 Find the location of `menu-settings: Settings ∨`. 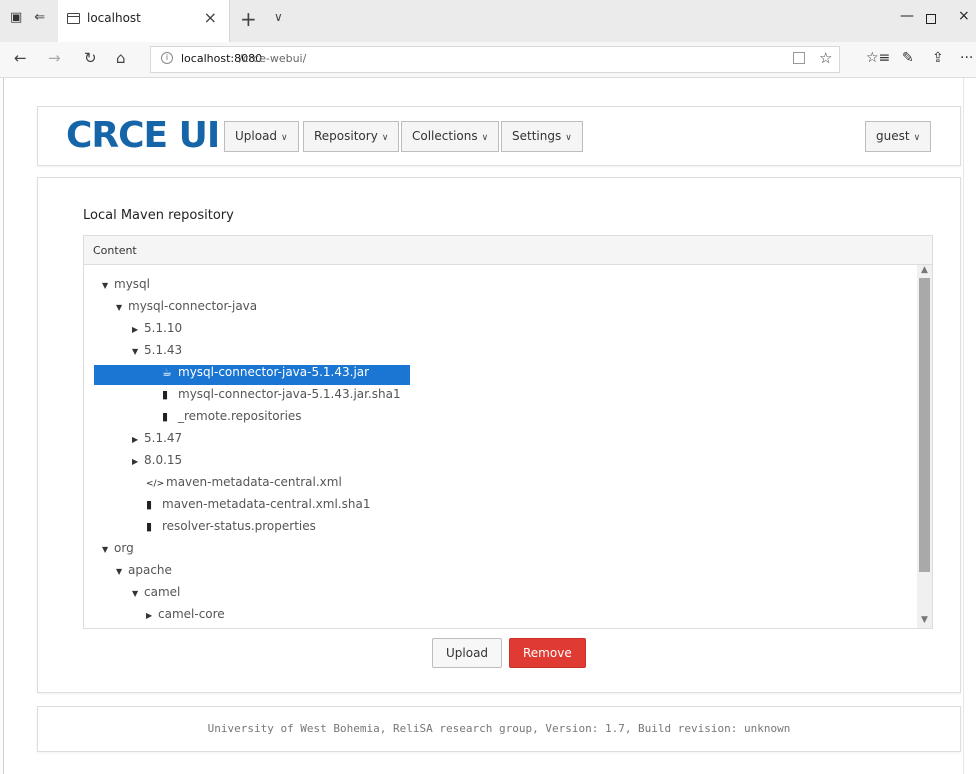

menu-settings: Settings ∨ is located at coordinates (542, 136).